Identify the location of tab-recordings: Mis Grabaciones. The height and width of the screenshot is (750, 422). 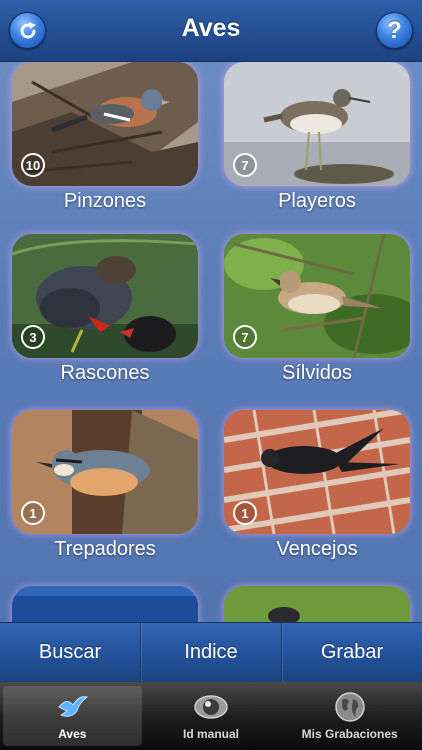
(349, 716).